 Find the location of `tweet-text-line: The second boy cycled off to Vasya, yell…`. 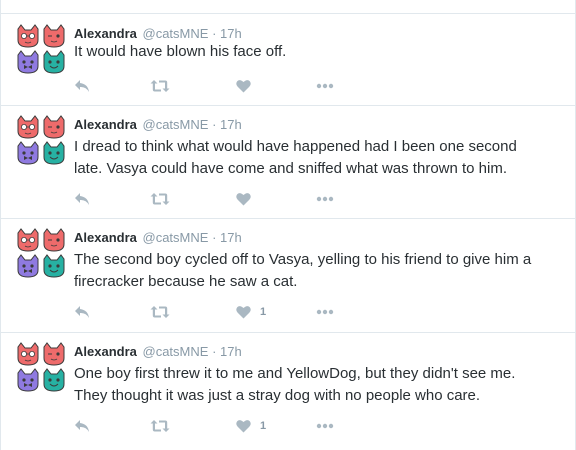

tweet-text-line: The second boy cycled off to Vasya, yell… is located at coordinates (303, 259).